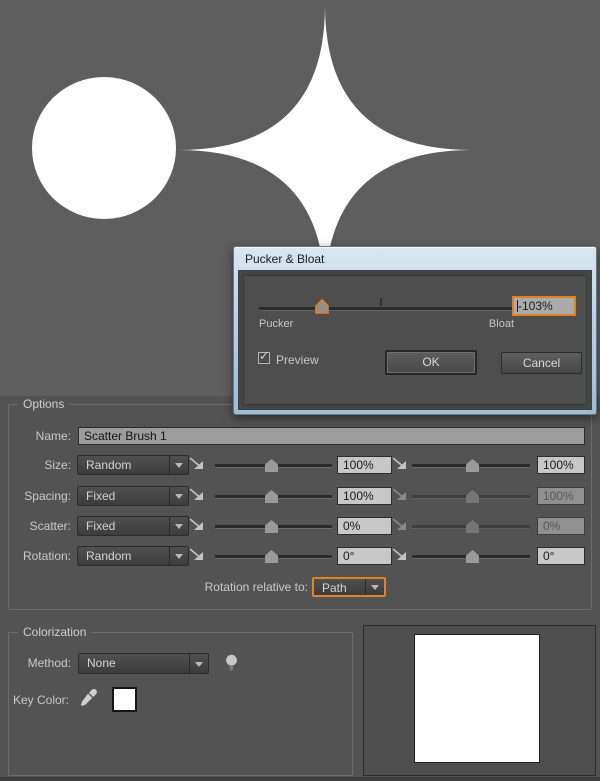  What do you see at coordinates (334, 588) in the screenshot?
I see `rotation-relative-value: Path` at bounding box center [334, 588].